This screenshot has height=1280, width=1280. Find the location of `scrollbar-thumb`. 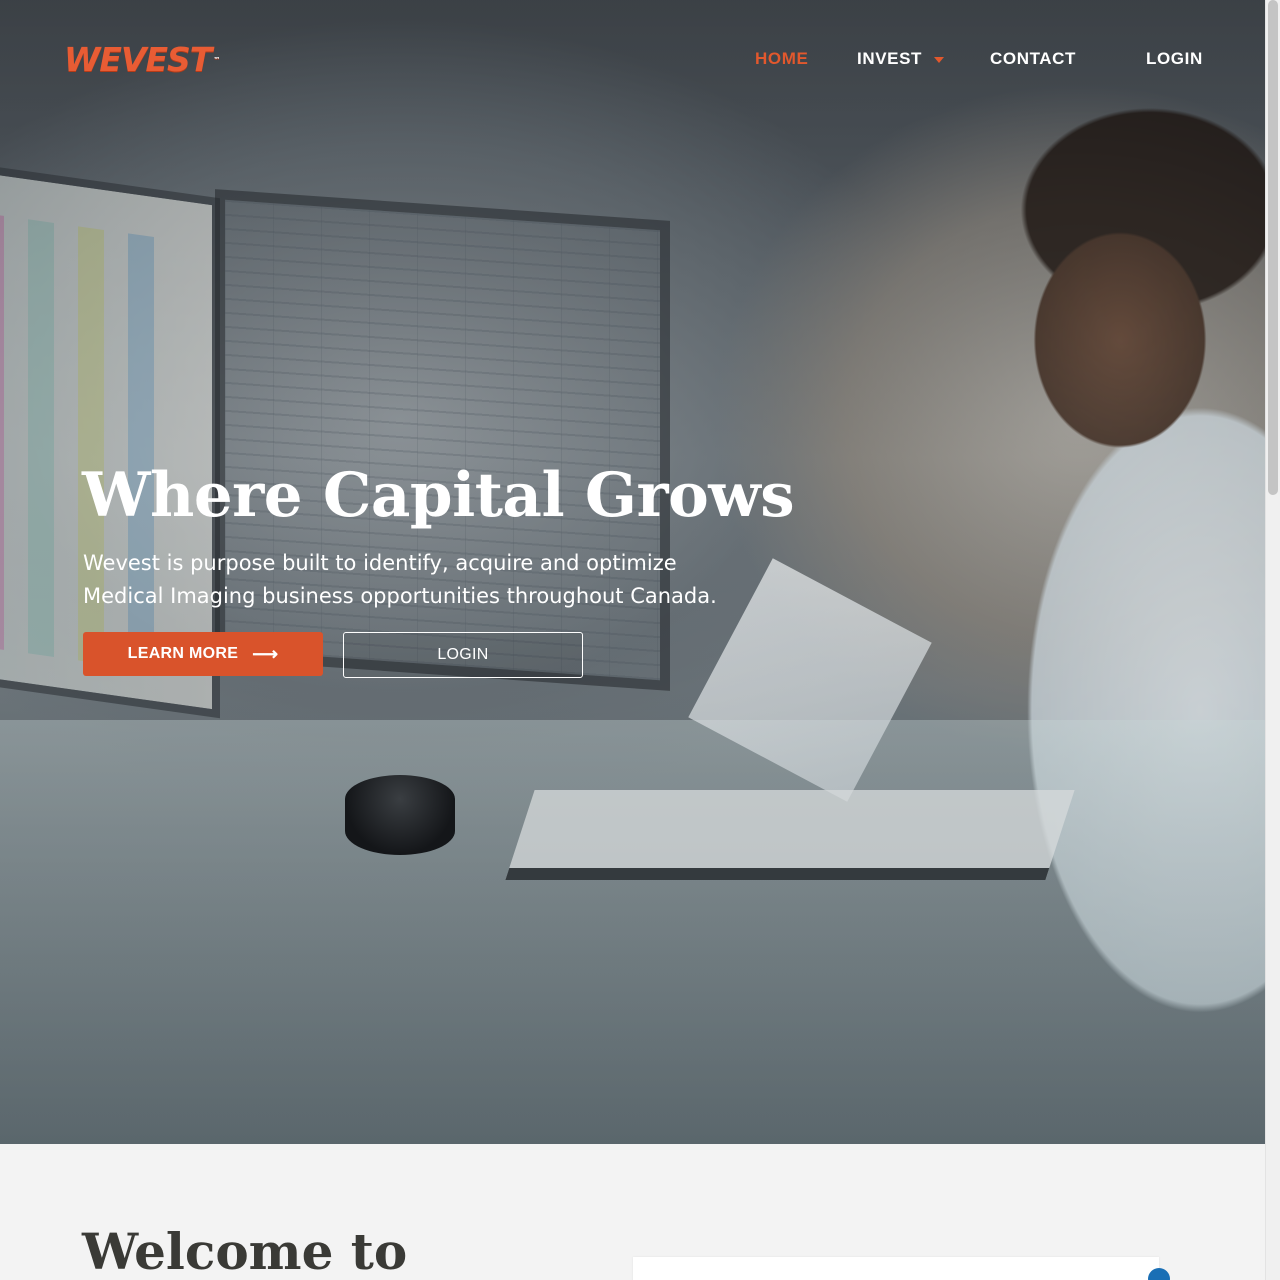

scrollbar-thumb is located at coordinates (1273, 247).